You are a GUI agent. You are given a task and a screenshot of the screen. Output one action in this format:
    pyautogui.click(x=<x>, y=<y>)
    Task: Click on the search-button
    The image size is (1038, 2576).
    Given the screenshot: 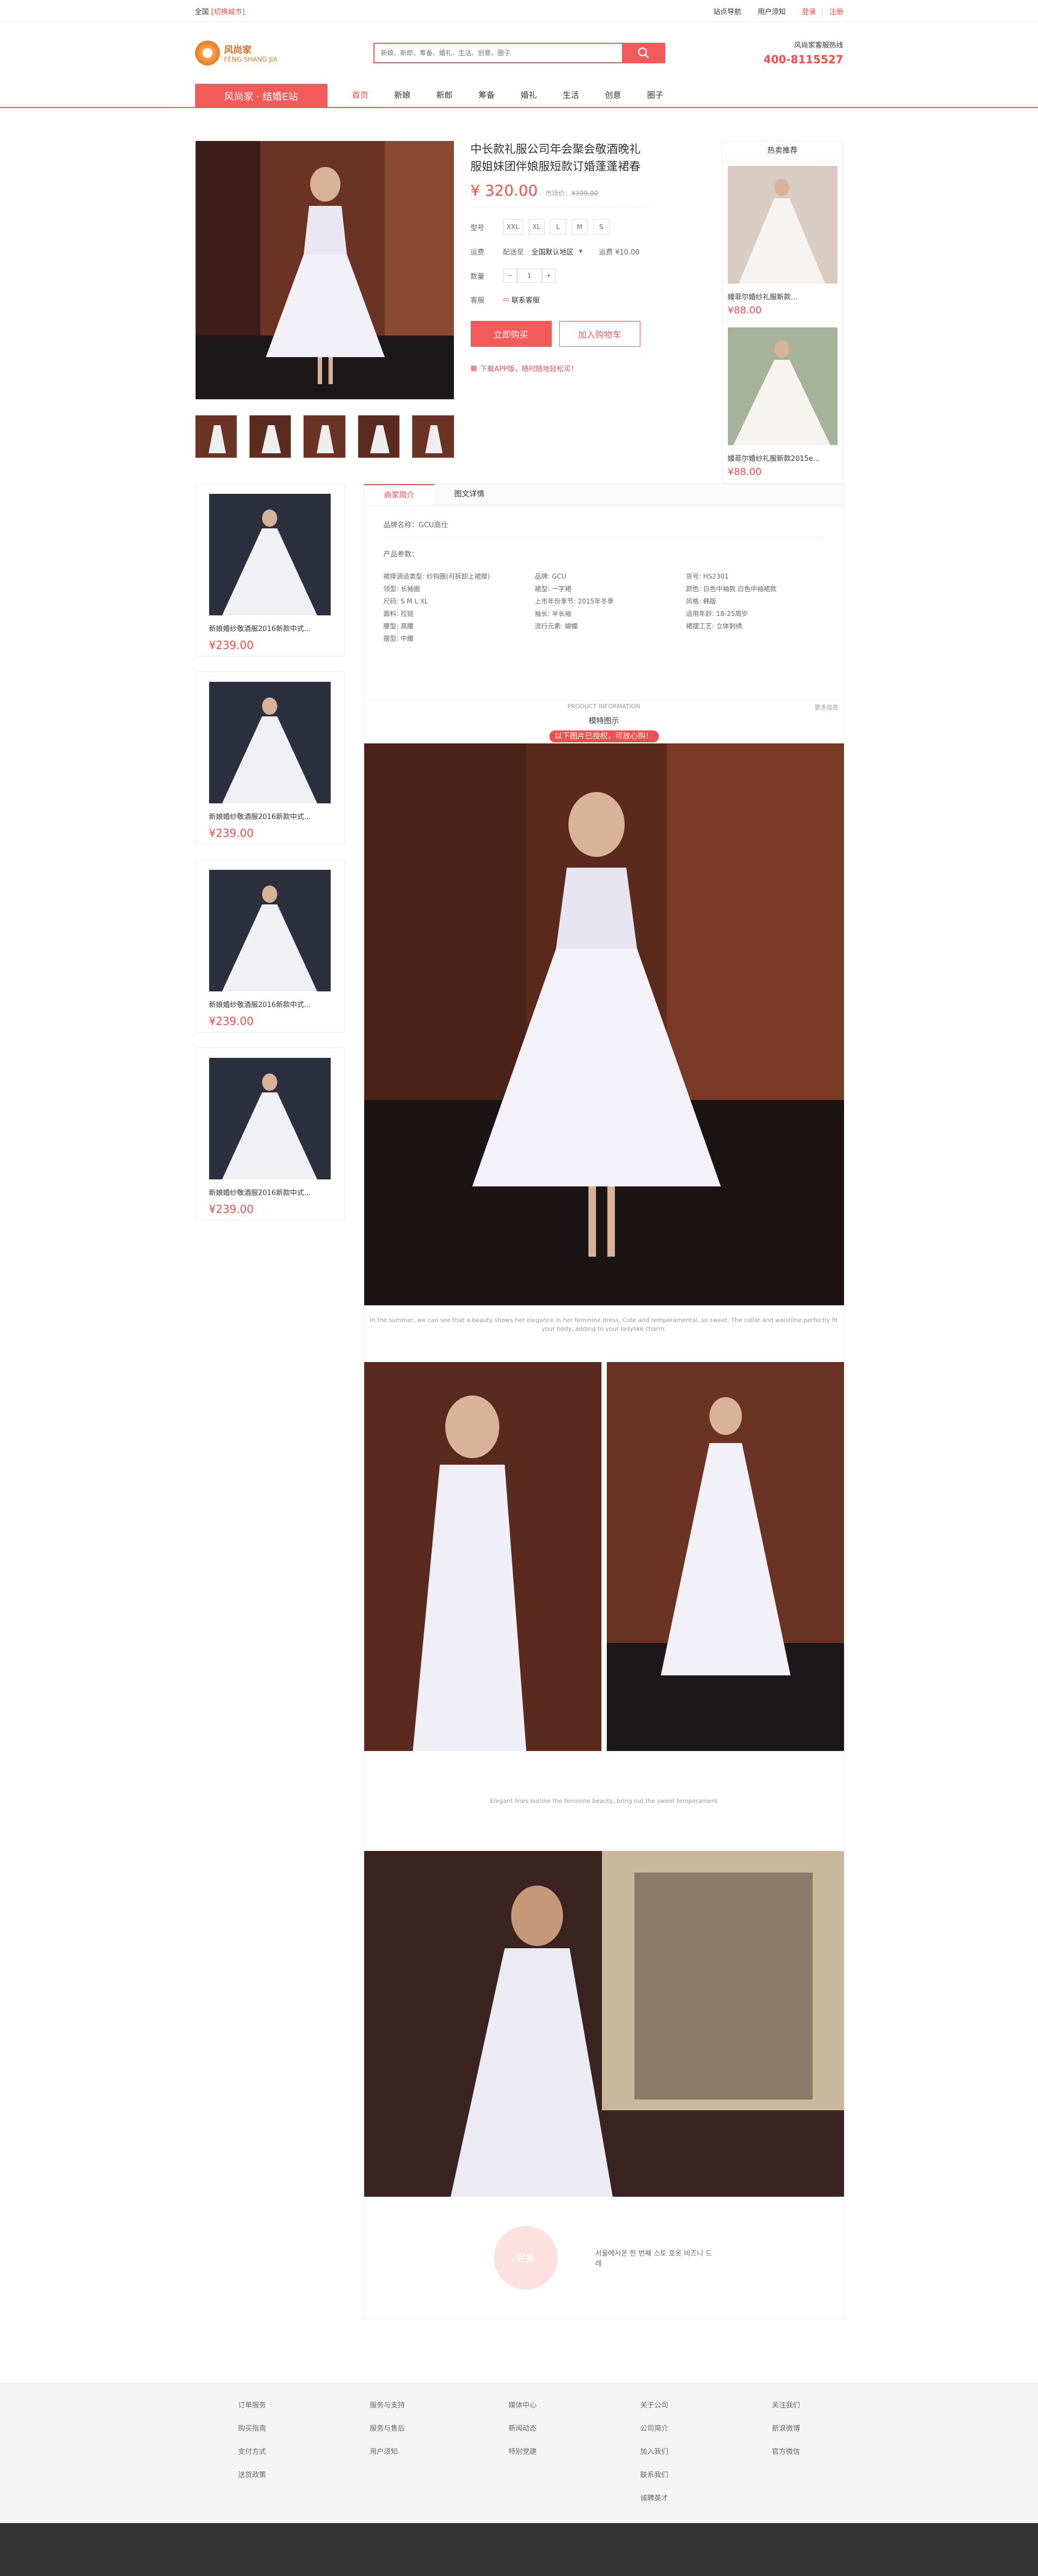 What is the action you would take?
    pyautogui.click(x=643, y=52)
    